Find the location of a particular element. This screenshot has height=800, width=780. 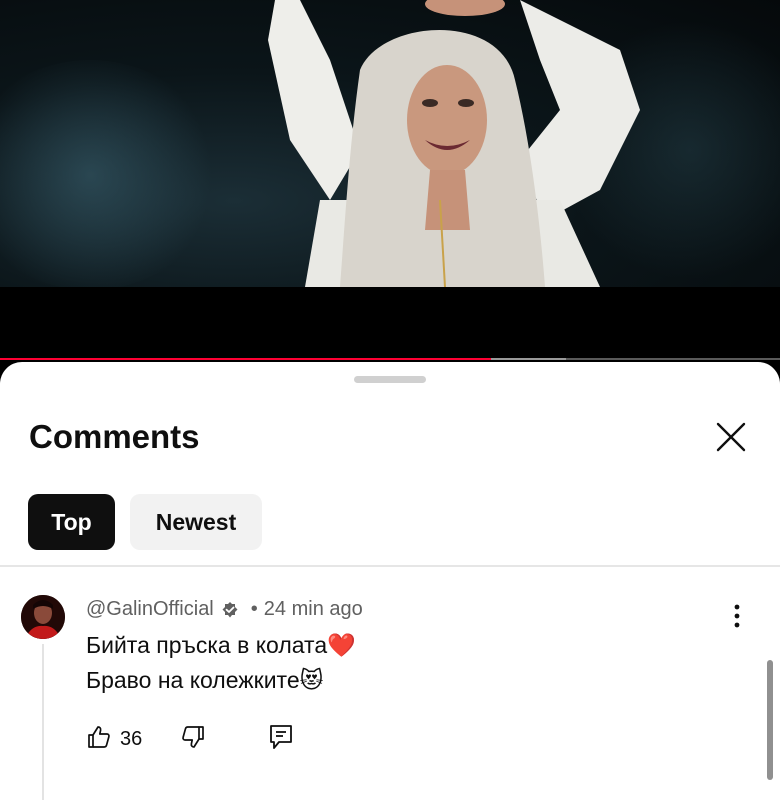

drag-handle is located at coordinates (390, 379).